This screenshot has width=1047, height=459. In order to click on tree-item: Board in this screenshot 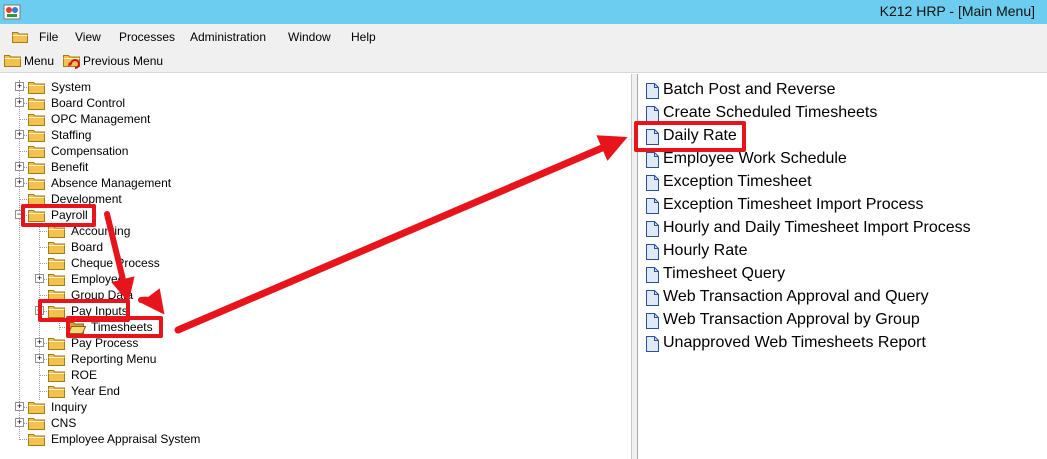, I will do `click(245, 247)`.